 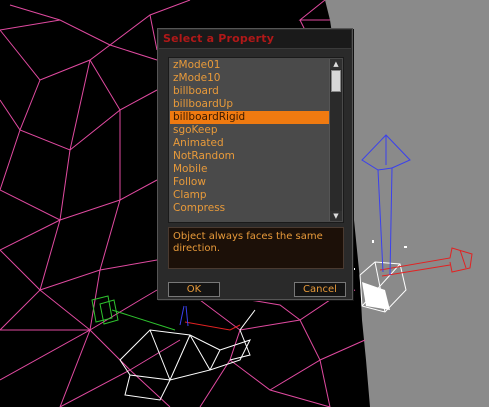 What do you see at coordinates (256, 248) in the screenshot?
I see `property-description: Object always faces the same direction.` at bounding box center [256, 248].